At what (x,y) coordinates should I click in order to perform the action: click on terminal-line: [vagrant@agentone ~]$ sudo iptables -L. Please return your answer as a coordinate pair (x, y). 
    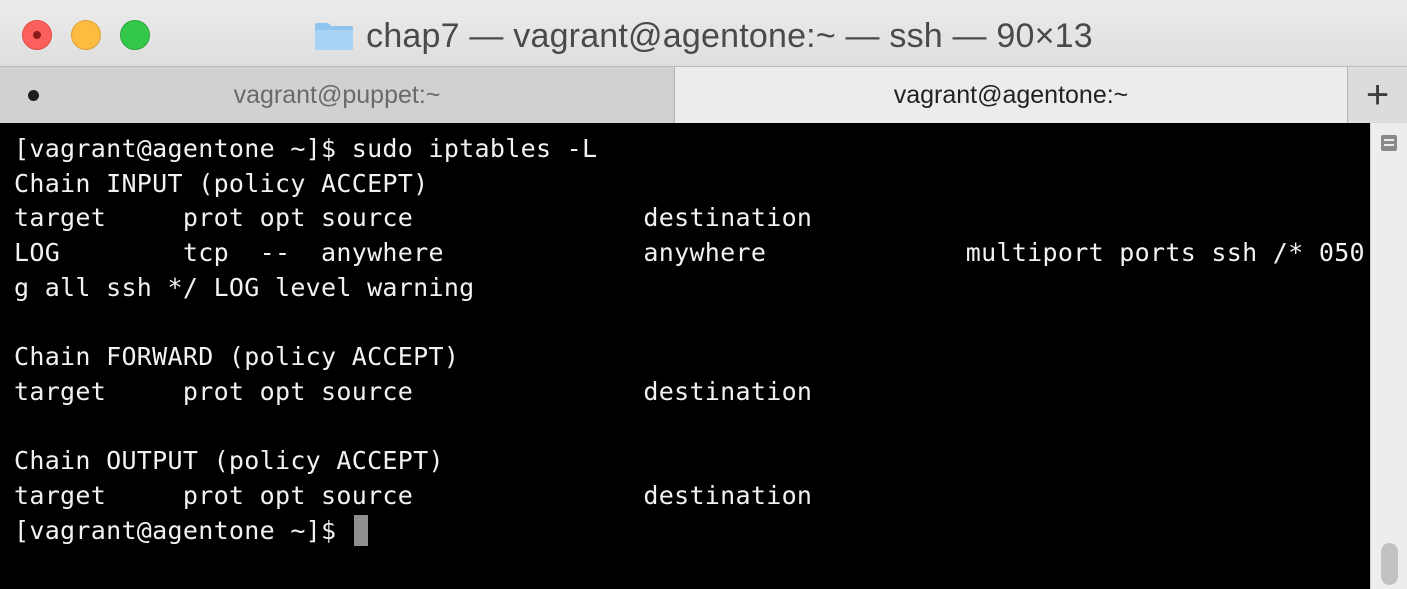
    Looking at the image, I should click on (306, 148).